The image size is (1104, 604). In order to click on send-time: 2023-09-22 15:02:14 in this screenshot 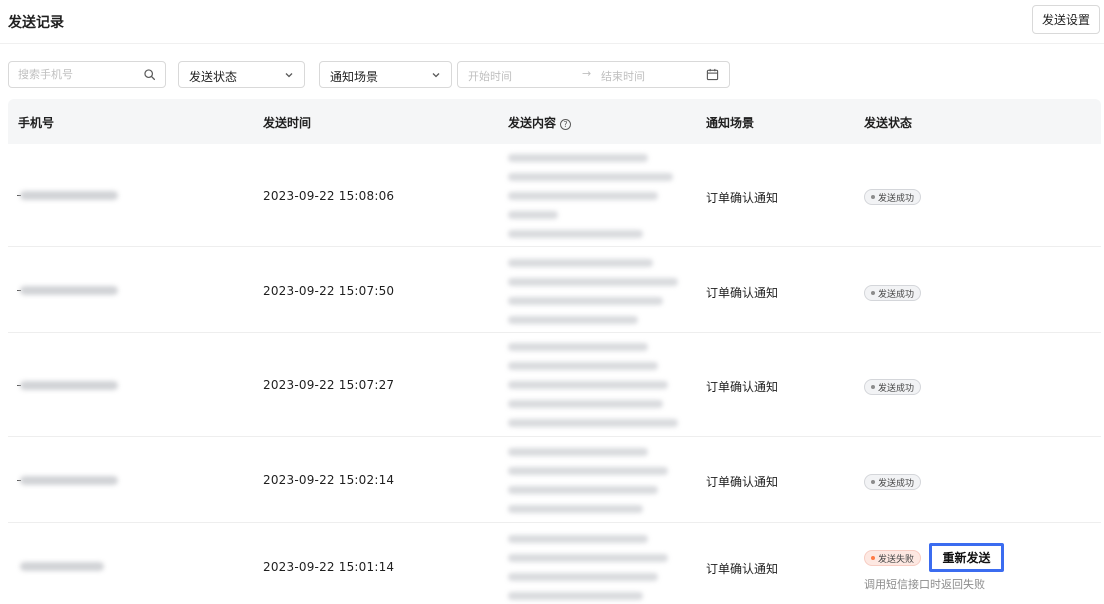, I will do `click(329, 480)`.